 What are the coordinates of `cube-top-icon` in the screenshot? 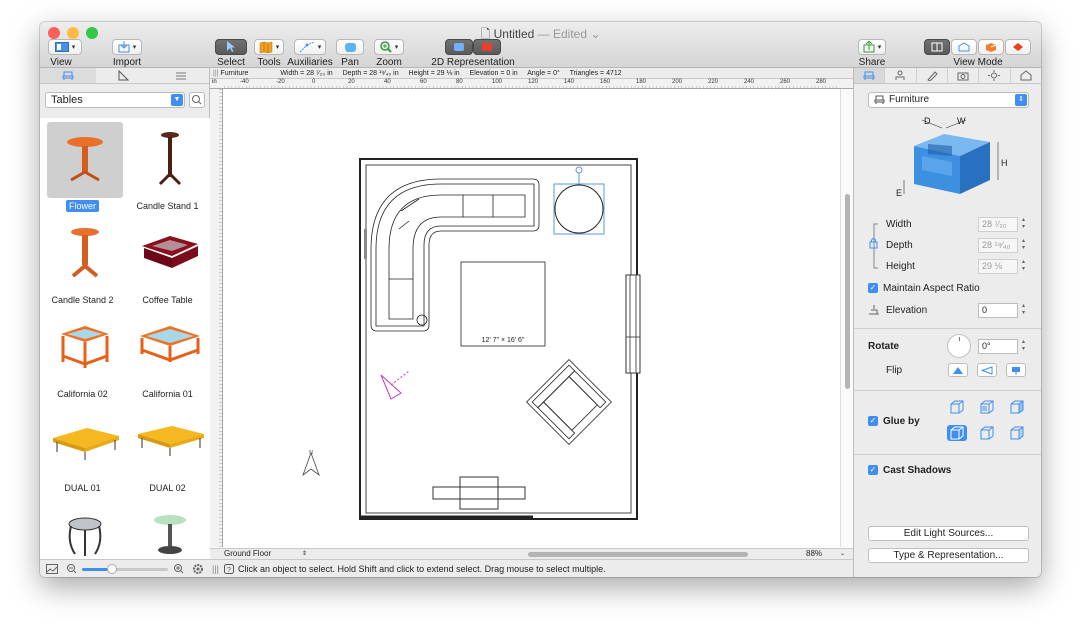 It's located at (957, 407).